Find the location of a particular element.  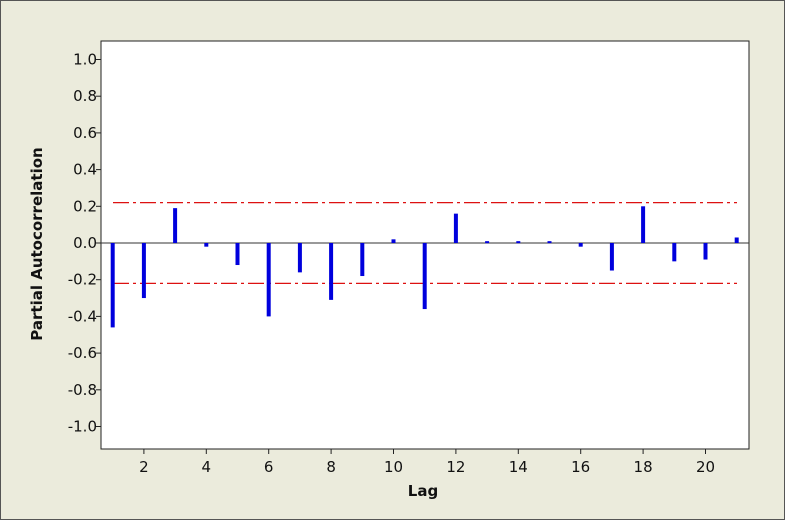

y-tick-label: 1.0 is located at coordinates (85, 60).